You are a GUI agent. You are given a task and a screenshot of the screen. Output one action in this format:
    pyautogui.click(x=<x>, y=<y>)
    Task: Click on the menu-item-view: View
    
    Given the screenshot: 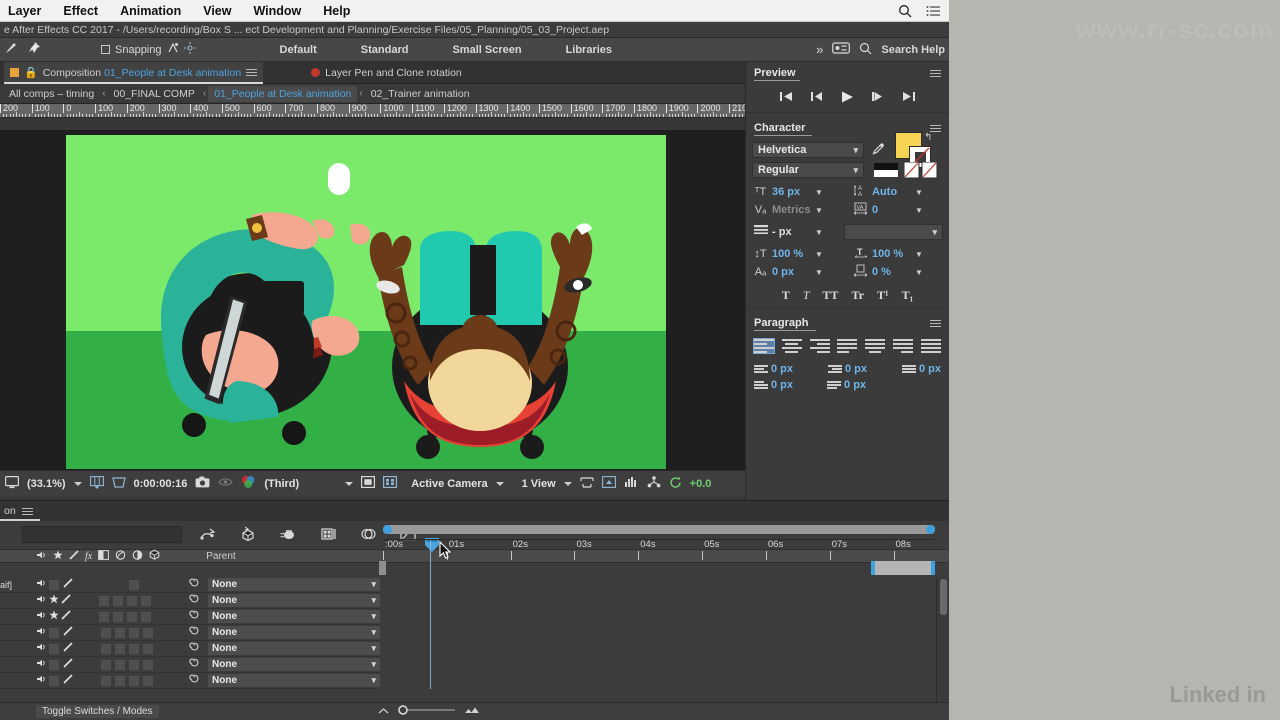 What is the action you would take?
    pyautogui.click(x=217, y=11)
    